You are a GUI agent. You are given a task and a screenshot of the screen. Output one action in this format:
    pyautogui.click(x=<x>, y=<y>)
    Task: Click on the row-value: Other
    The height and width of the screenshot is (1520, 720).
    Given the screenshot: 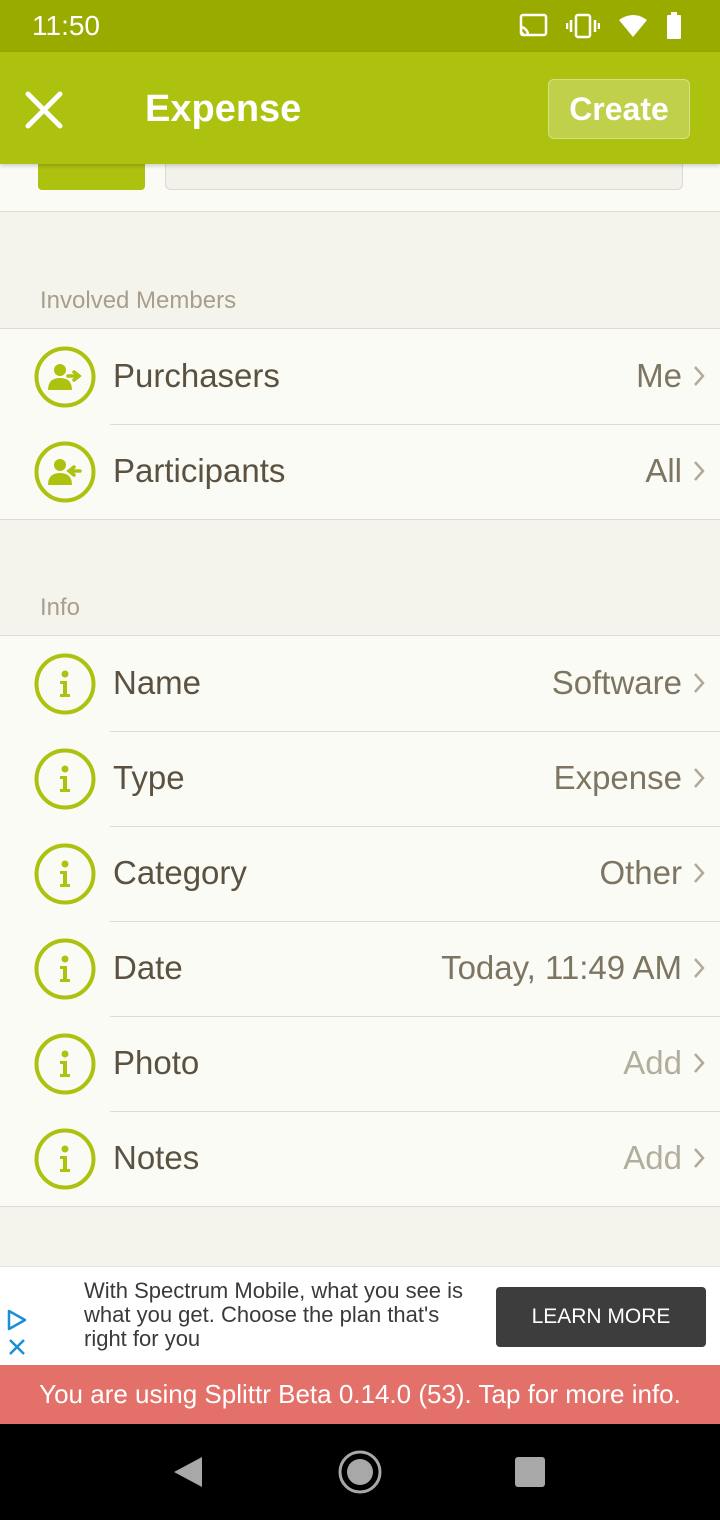 What is the action you would take?
    pyautogui.click(x=640, y=872)
    